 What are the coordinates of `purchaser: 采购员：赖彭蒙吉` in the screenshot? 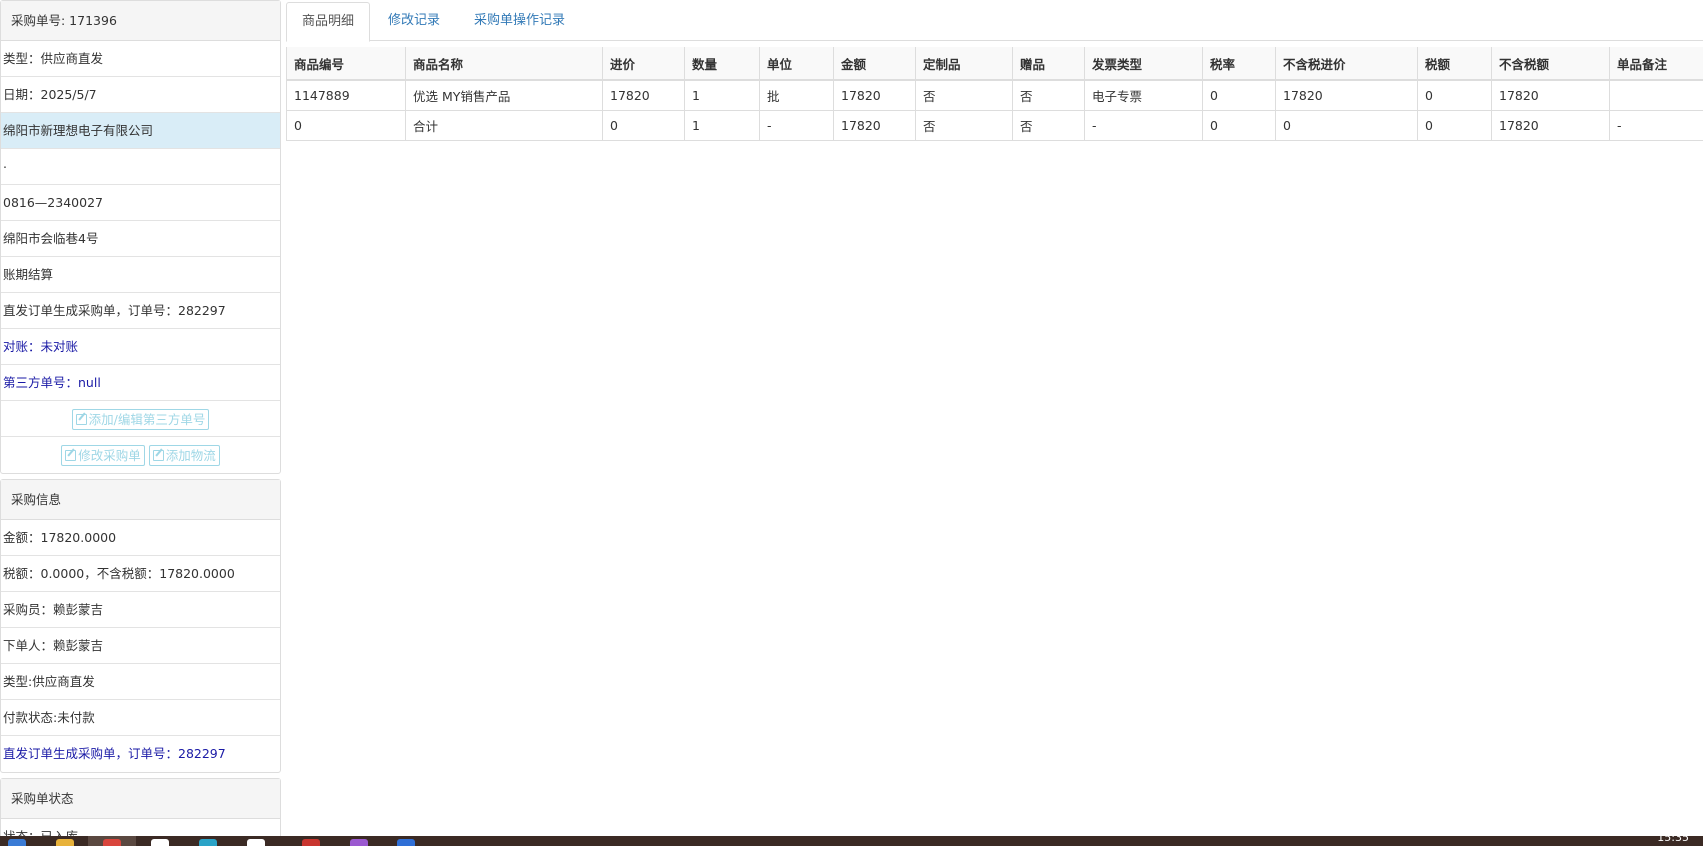 It's located at (140, 610).